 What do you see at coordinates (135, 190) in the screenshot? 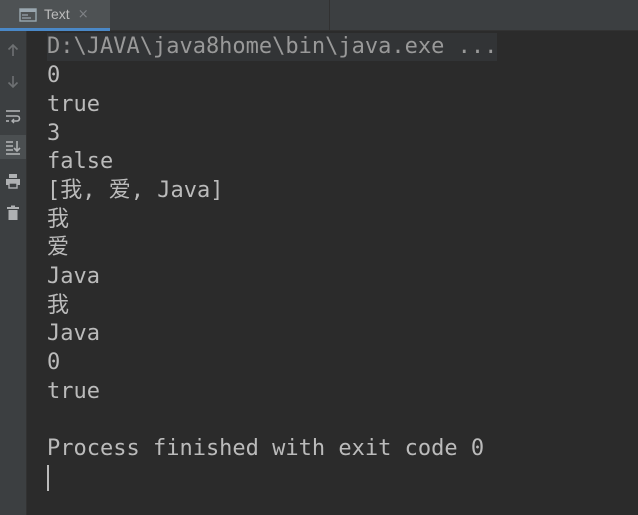
I see `output-line: [我, 爱, Java]` at bounding box center [135, 190].